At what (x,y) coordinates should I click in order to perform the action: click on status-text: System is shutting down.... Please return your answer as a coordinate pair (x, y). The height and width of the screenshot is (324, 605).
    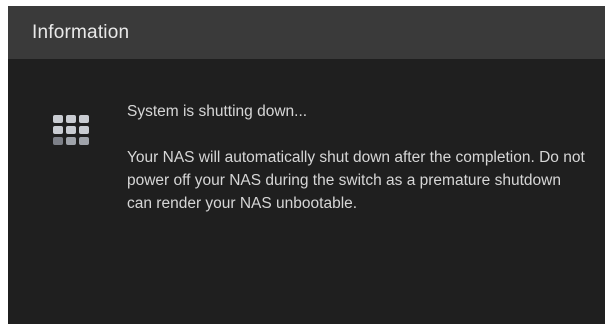
    Looking at the image, I should click on (217, 111).